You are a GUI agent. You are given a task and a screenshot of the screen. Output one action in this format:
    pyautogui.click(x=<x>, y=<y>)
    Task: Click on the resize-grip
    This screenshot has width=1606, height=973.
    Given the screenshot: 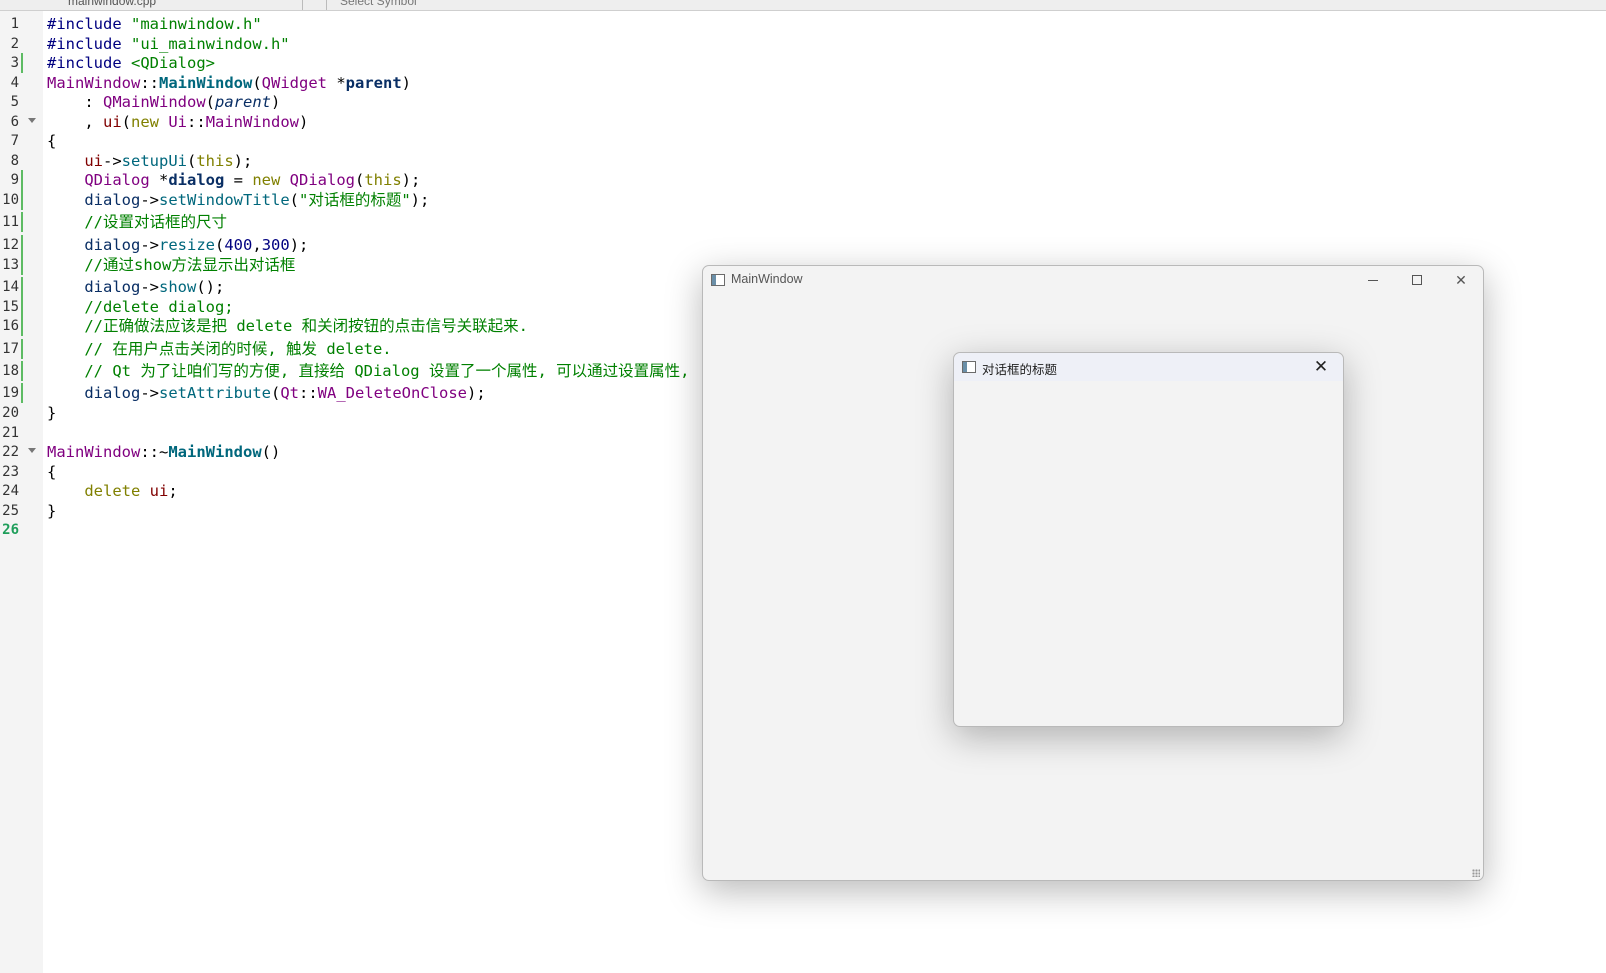 What is the action you would take?
    pyautogui.click(x=1476, y=873)
    